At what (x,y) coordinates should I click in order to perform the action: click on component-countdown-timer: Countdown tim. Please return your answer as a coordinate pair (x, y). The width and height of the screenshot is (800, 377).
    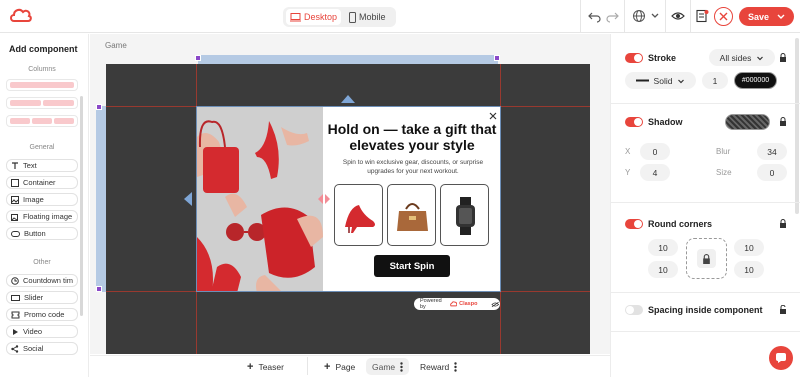
    Looking at the image, I should click on (42, 280).